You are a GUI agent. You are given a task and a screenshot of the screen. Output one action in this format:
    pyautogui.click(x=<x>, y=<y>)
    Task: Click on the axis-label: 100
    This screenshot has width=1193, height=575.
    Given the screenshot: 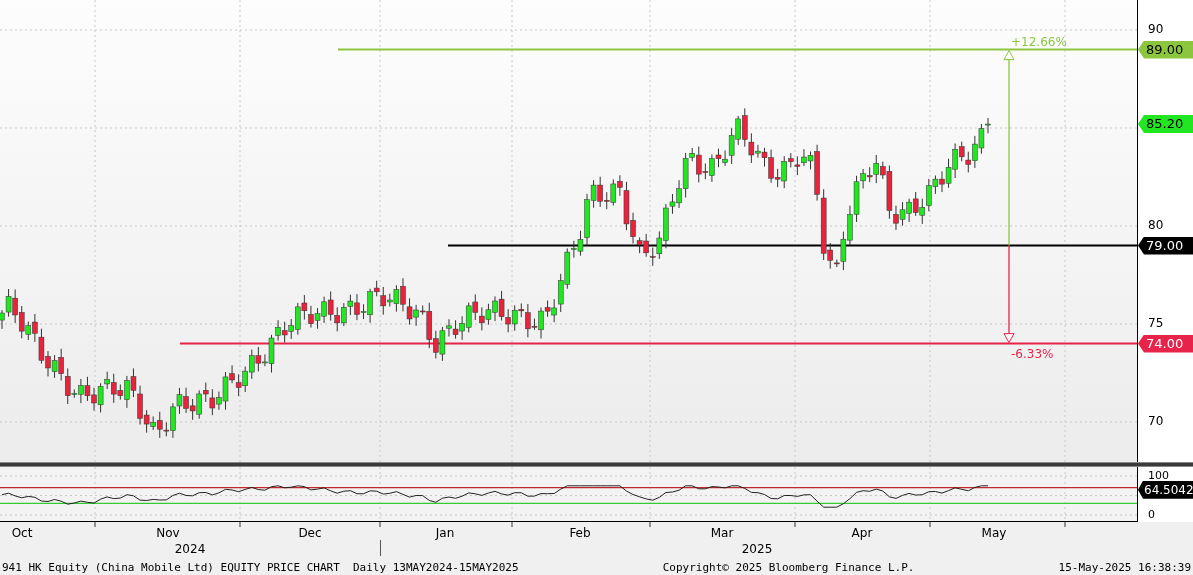 What is the action you would take?
    pyautogui.click(x=1158, y=475)
    